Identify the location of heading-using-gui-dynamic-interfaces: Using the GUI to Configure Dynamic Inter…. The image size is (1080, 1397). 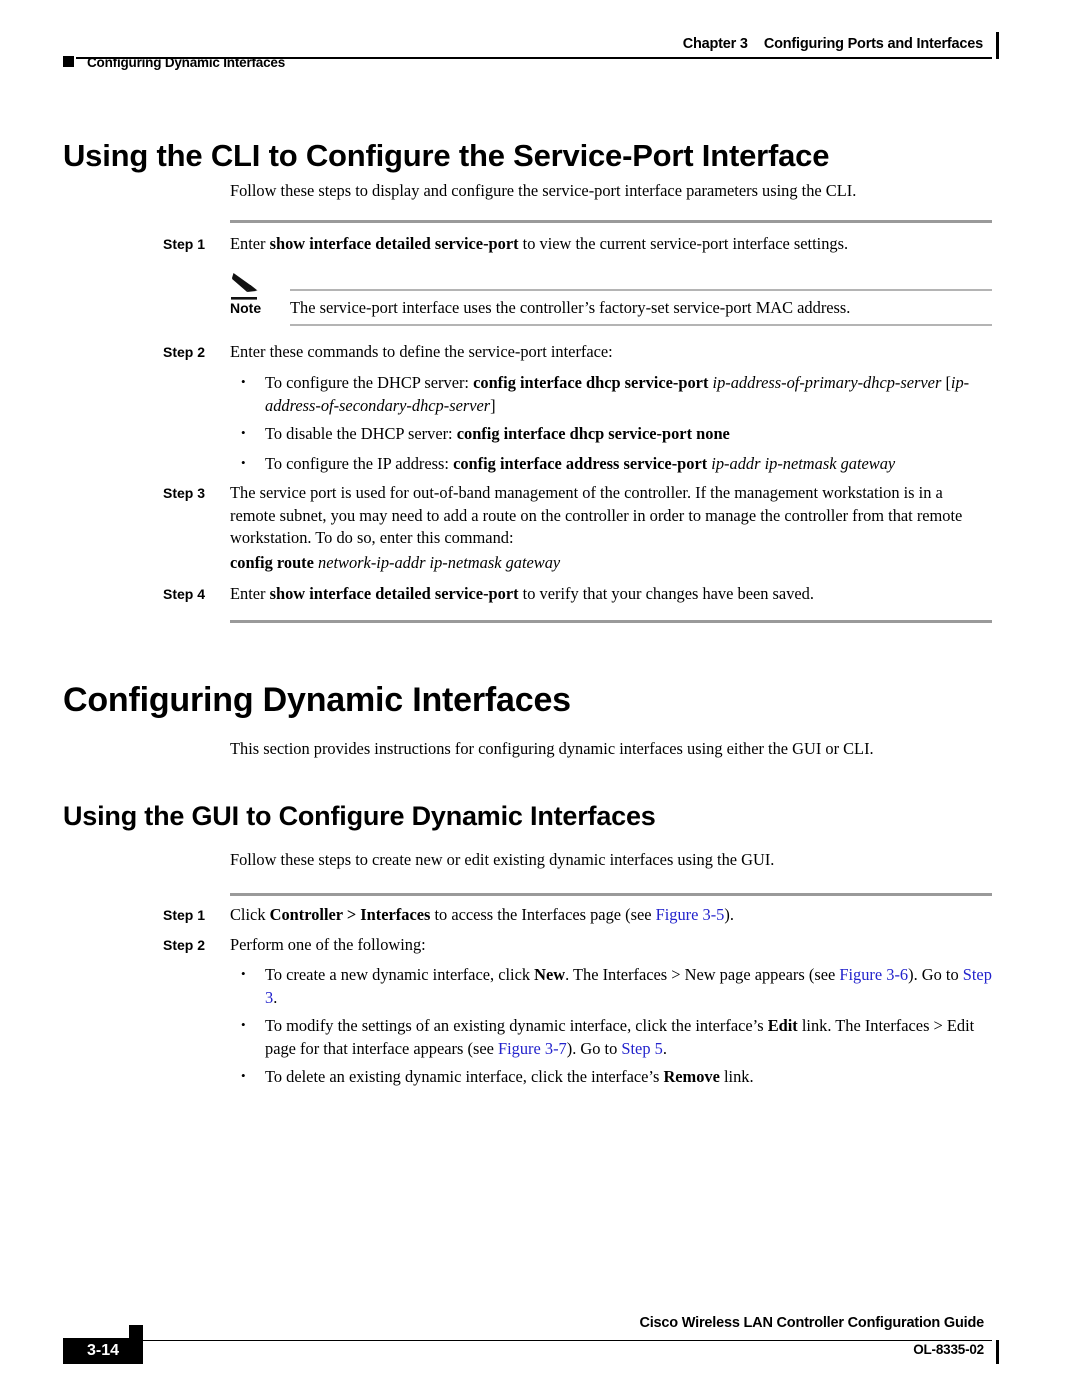
(359, 816).